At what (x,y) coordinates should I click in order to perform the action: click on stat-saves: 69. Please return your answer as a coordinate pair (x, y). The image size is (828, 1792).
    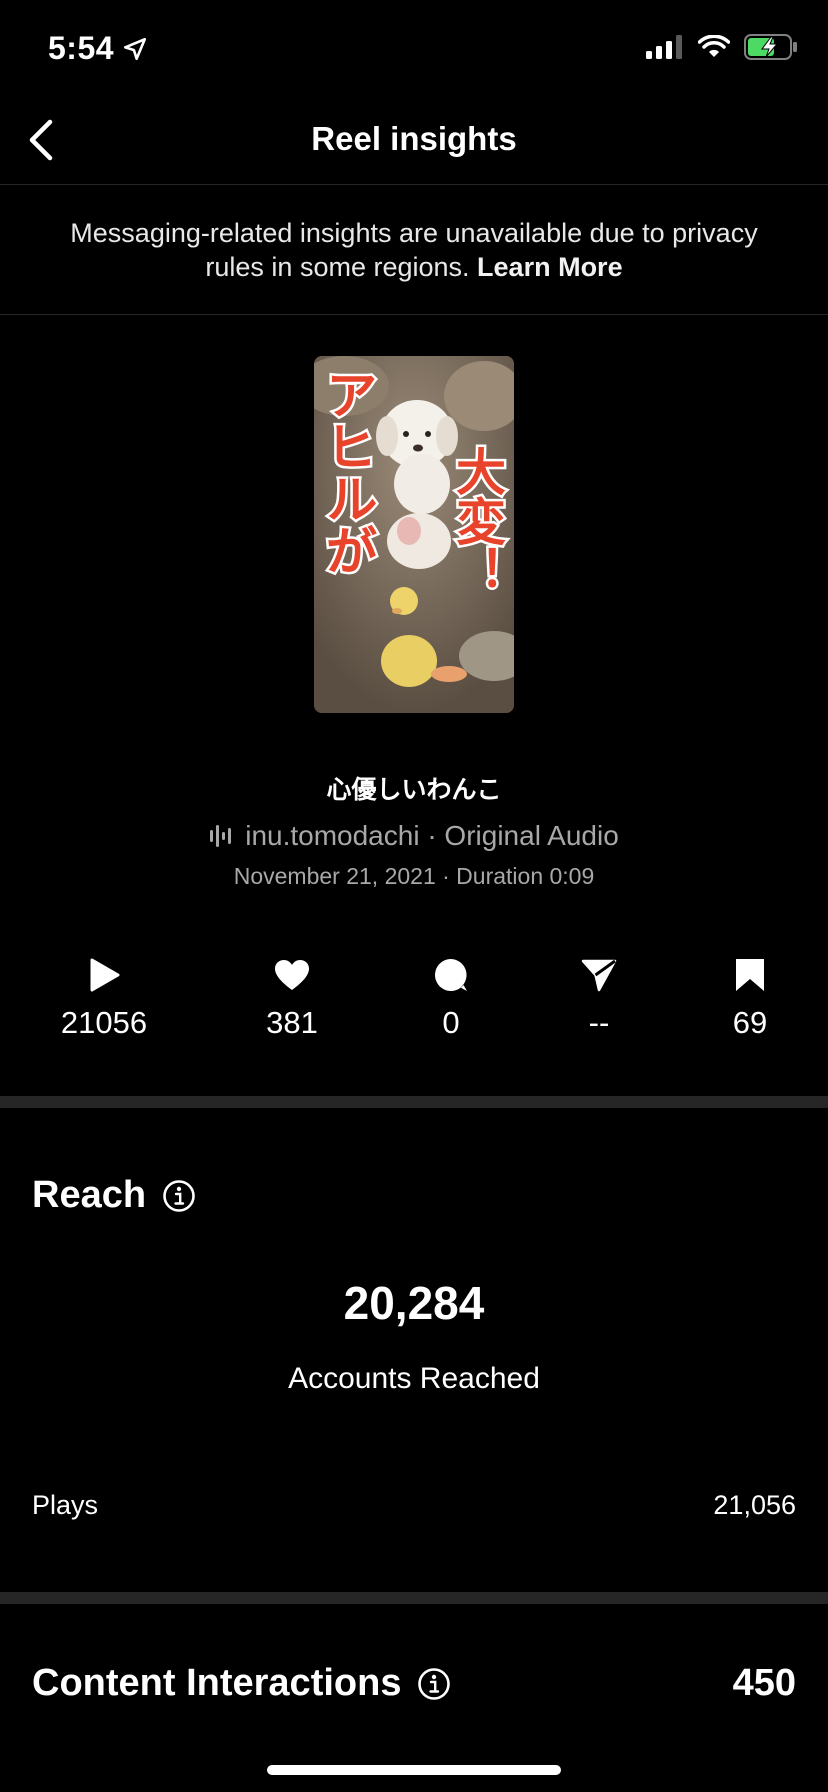
    Looking at the image, I should click on (750, 998).